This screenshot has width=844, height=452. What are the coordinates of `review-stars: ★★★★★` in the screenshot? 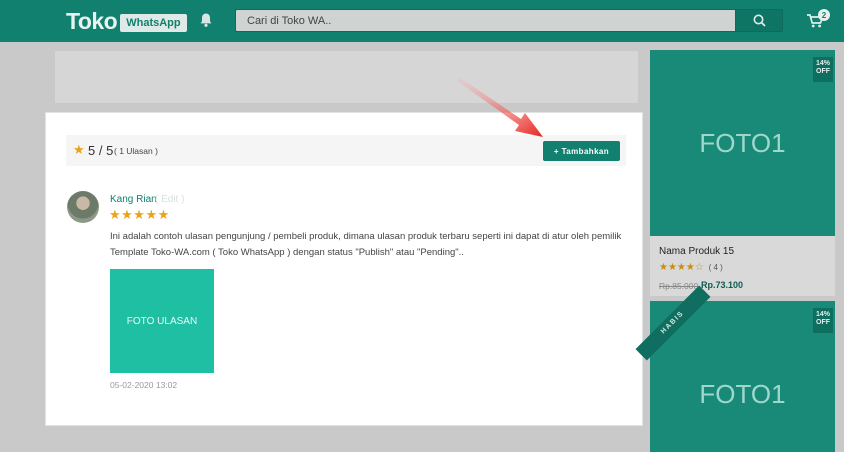 It's located at (139, 214).